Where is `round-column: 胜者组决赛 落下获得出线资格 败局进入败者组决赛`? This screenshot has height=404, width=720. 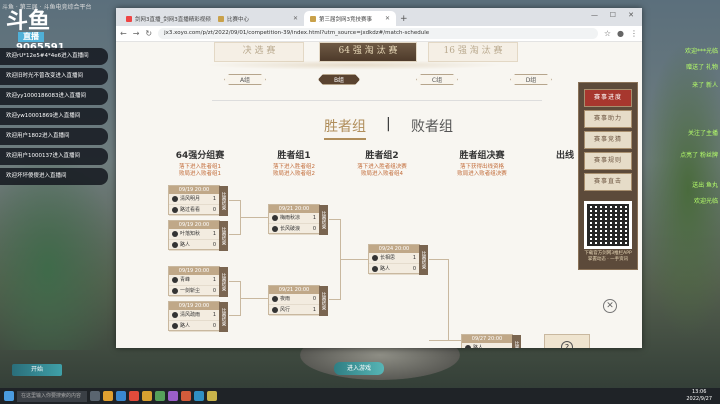 round-column: 胜者组决赛 落下获得出线资格 败局进入败者组决赛 is located at coordinates (482, 164).